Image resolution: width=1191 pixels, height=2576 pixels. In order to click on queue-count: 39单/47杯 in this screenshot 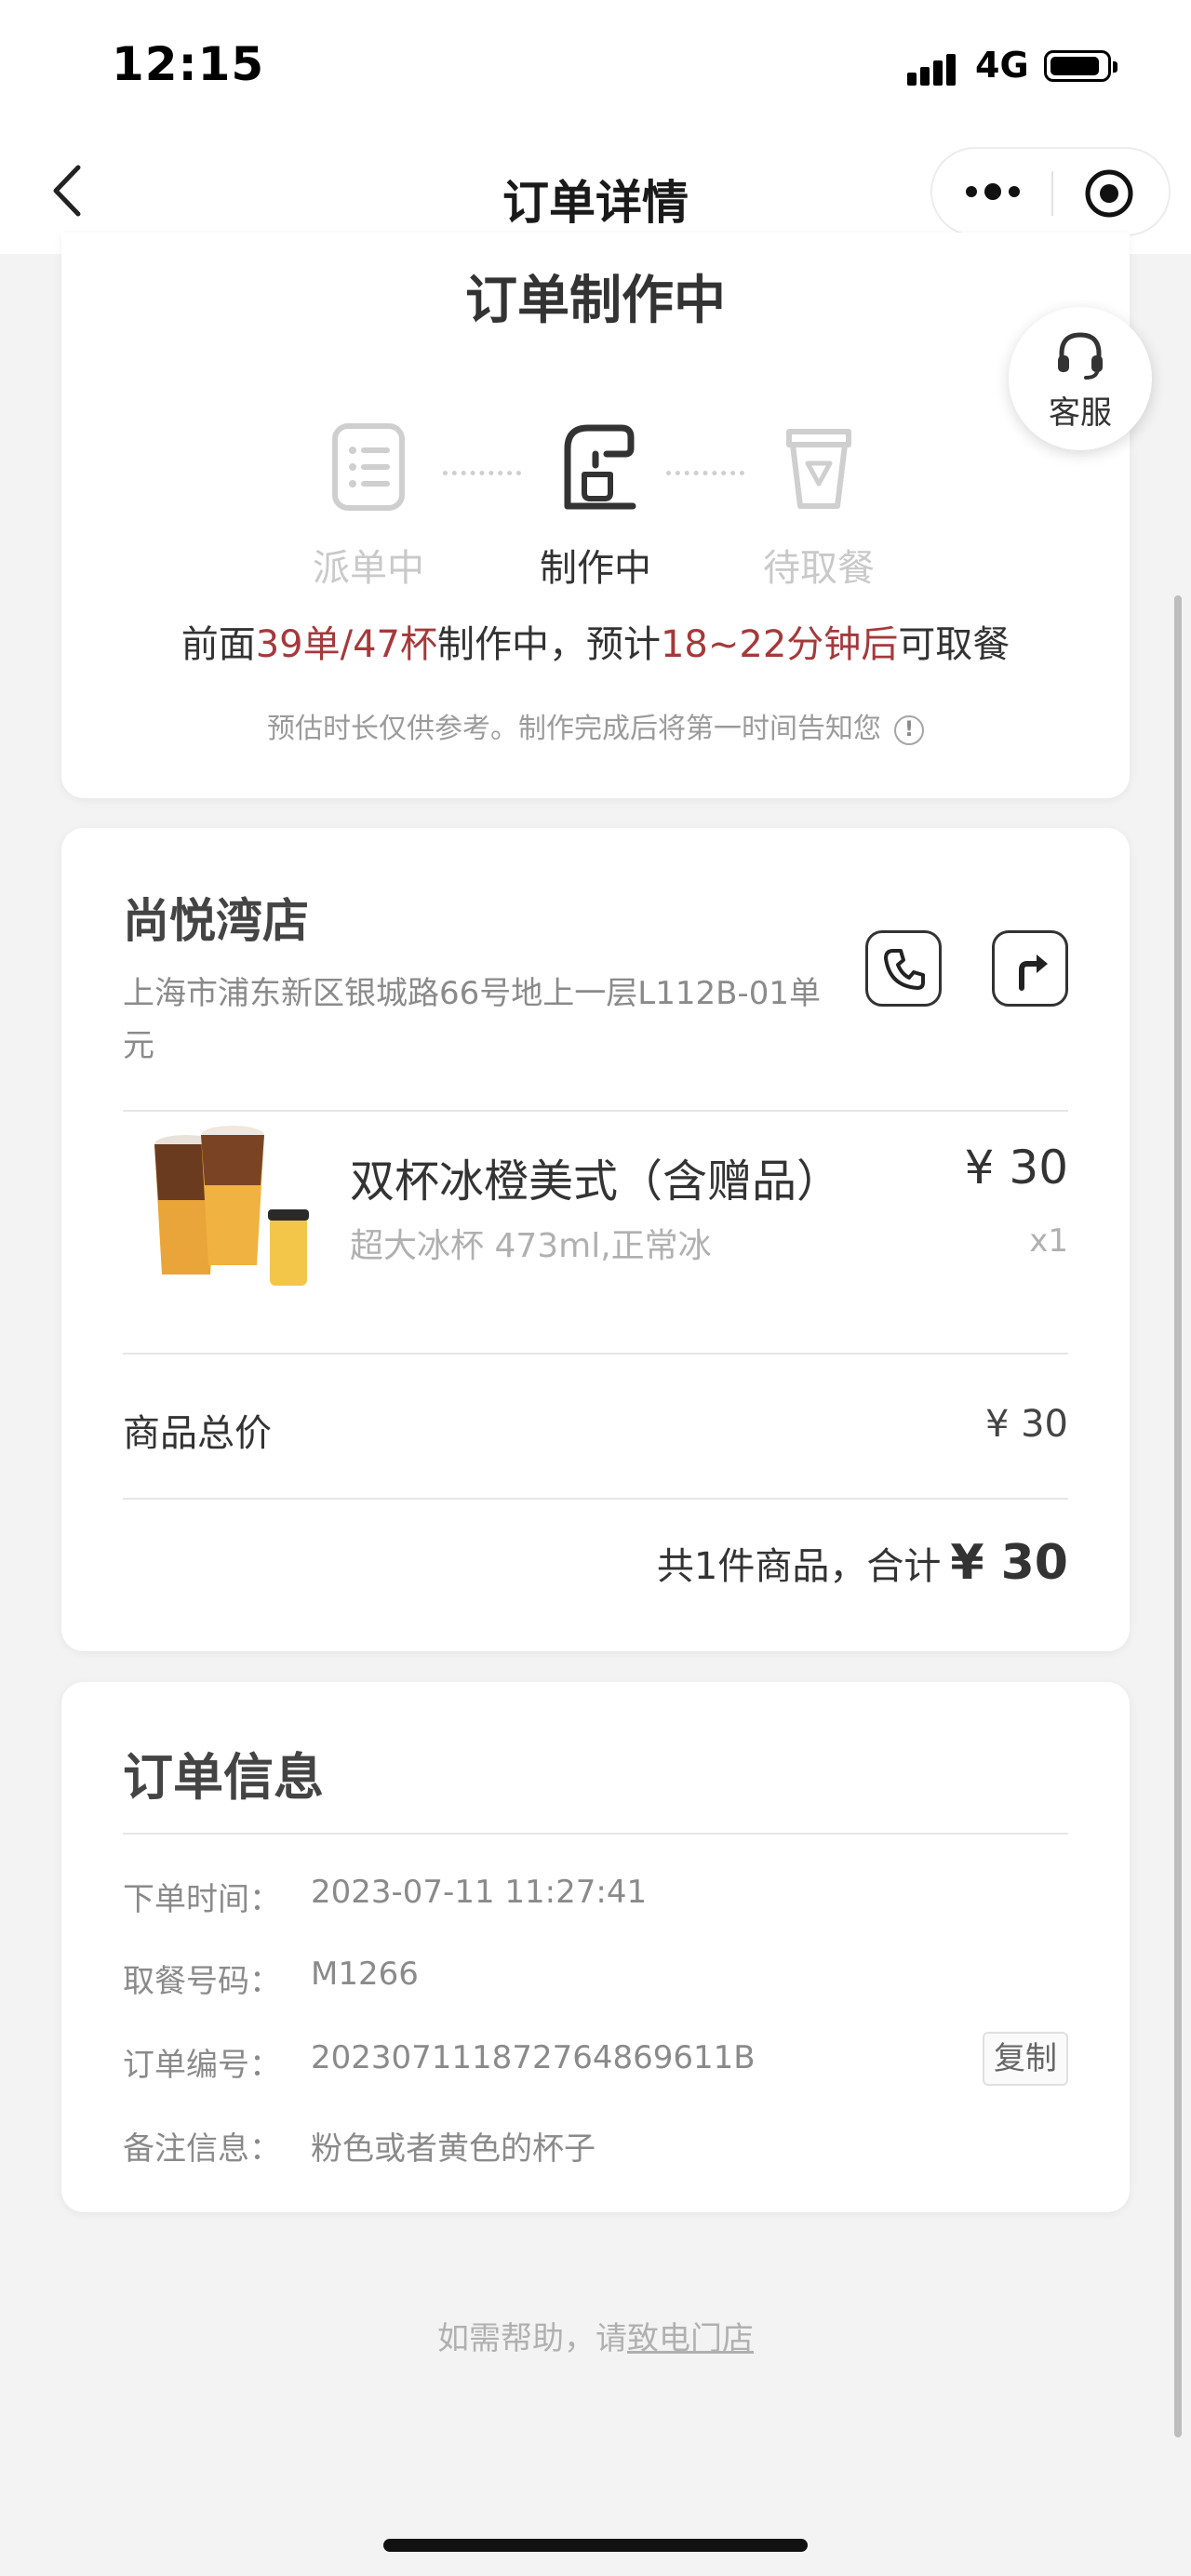, I will do `click(346, 644)`.